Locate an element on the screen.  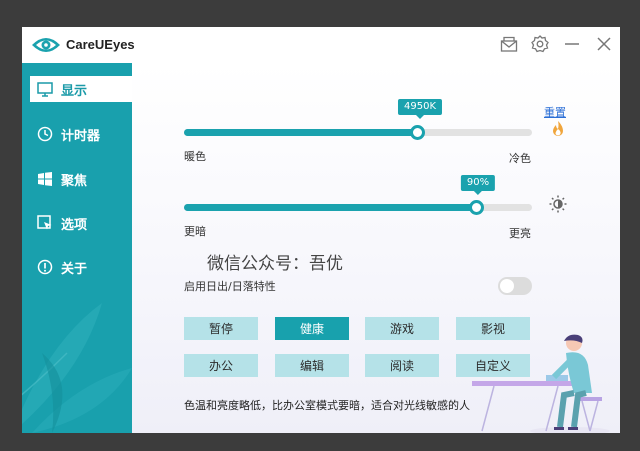
wechat-watermark-text: 微信公众号：吾优 is located at coordinates (275, 264).